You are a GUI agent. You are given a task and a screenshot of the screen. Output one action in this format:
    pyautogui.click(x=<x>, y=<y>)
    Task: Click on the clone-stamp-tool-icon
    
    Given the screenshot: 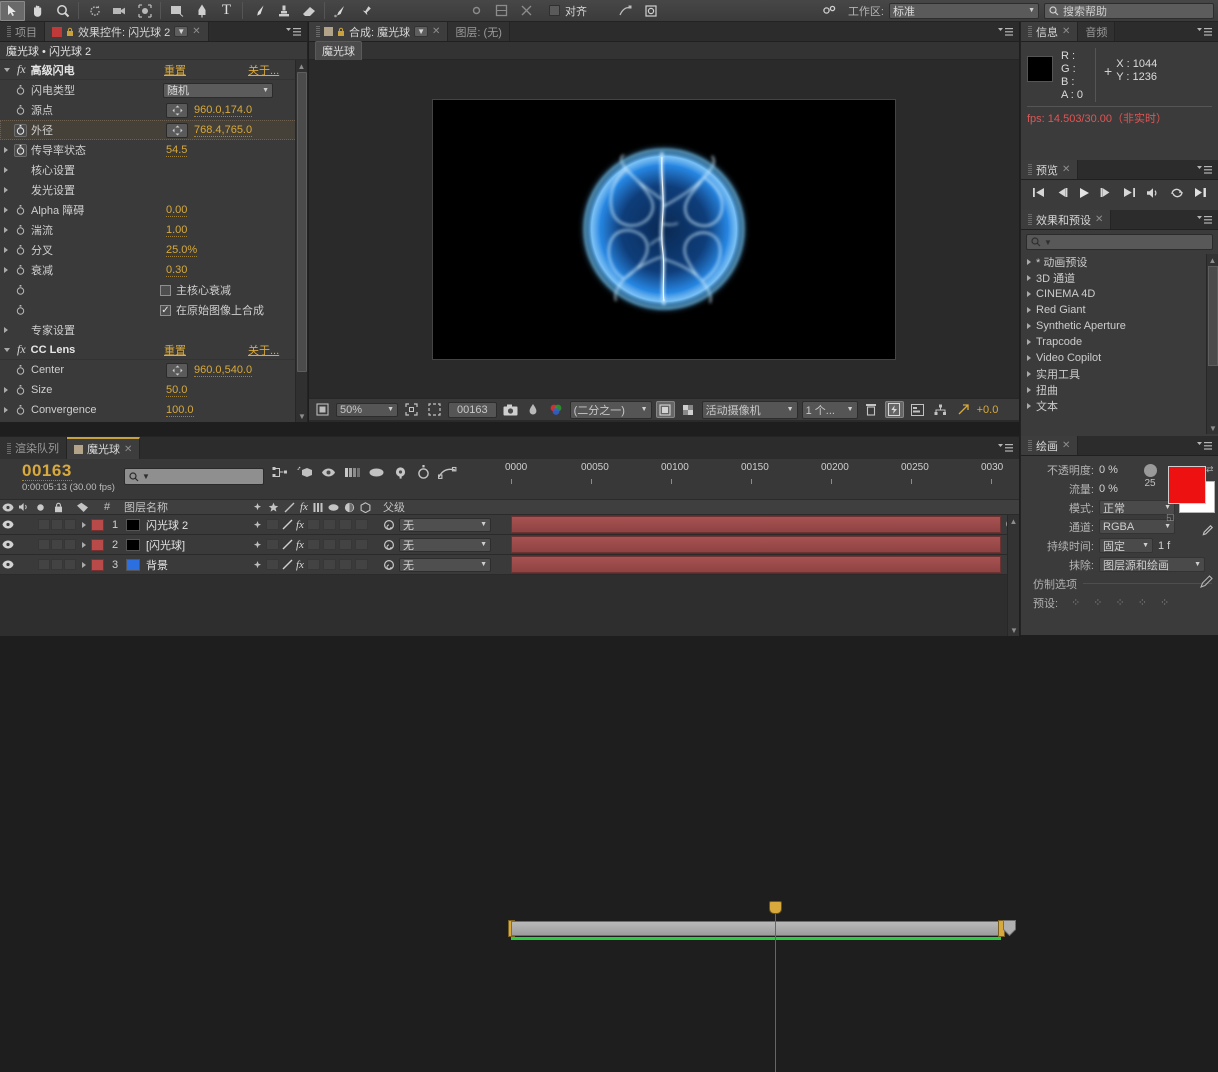 What is the action you would take?
    pyautogui.click(x=283, y=11)
    